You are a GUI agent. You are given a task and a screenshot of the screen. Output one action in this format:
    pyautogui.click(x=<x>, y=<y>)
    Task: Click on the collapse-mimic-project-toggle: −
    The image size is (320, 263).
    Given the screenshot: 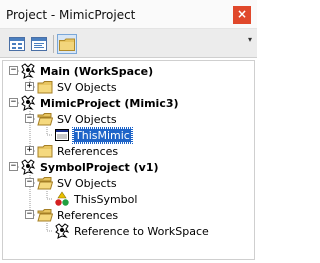 What is the action you would take?
    pyautogui.click(x=13, y=102)
    